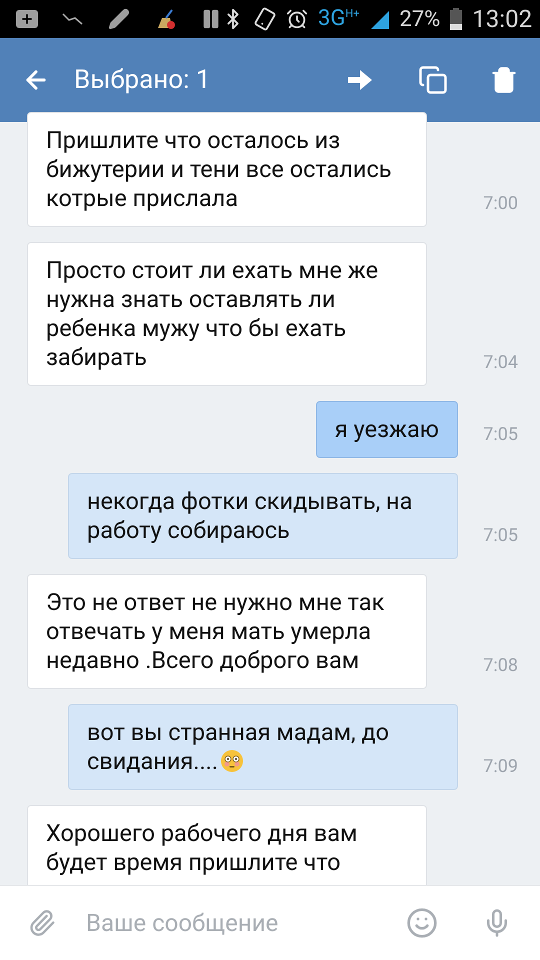  I want to click on alarm-icon, so click(297, 19).